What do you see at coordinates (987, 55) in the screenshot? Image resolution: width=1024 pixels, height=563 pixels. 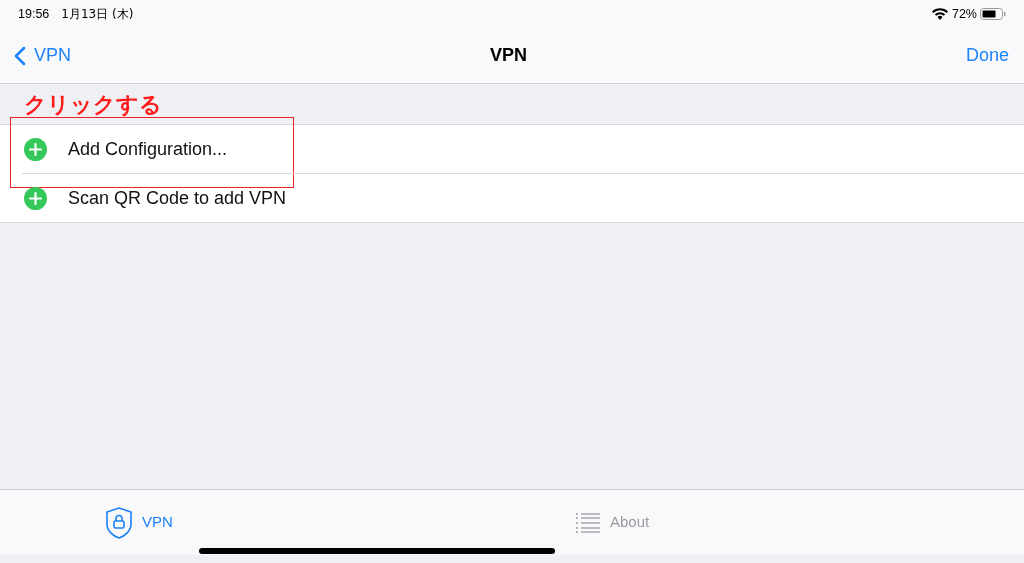 I see `done-button: Done` at bounding box center [987, 55].